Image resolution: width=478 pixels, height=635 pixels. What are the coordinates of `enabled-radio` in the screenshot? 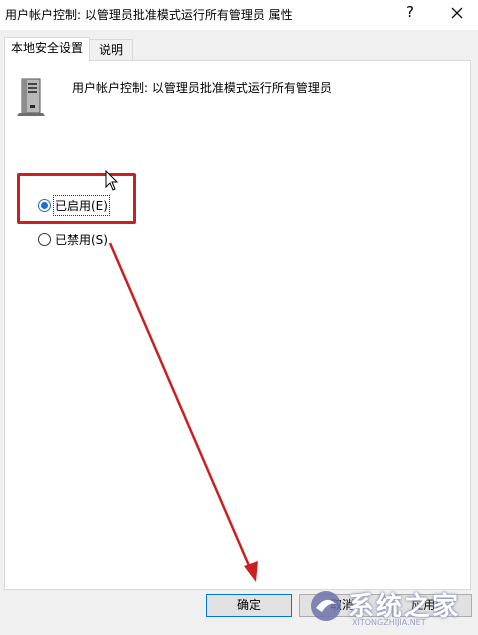 It's located at (44, 205).